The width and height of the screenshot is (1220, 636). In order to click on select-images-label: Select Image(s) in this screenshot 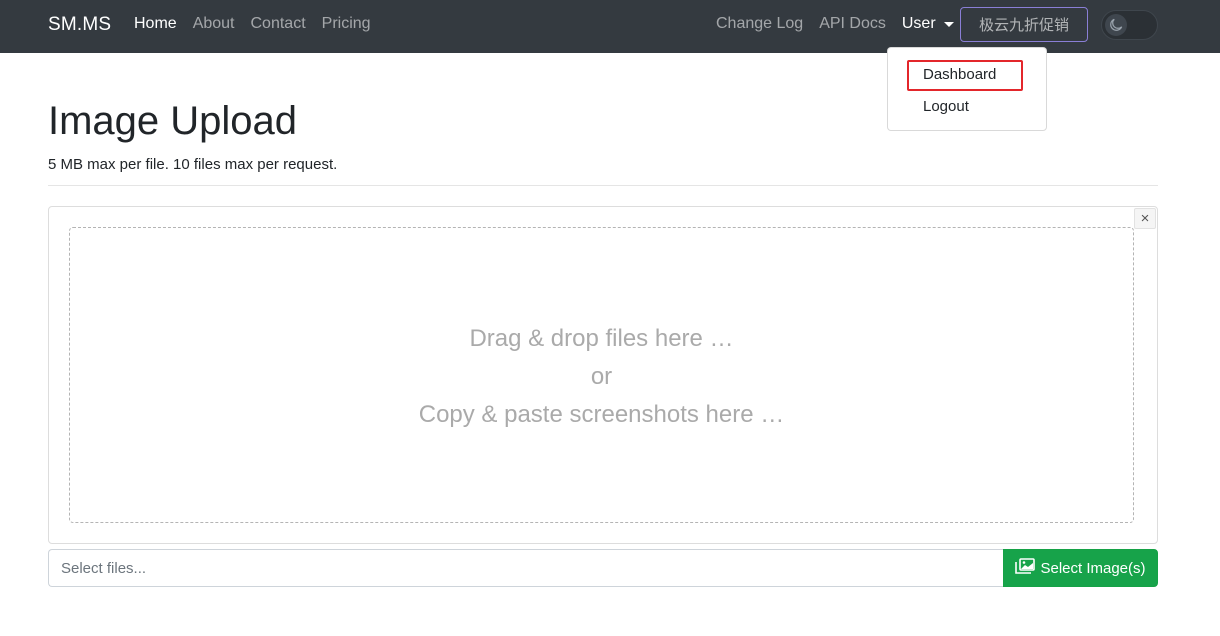, I will do `click(1093, 568)`.